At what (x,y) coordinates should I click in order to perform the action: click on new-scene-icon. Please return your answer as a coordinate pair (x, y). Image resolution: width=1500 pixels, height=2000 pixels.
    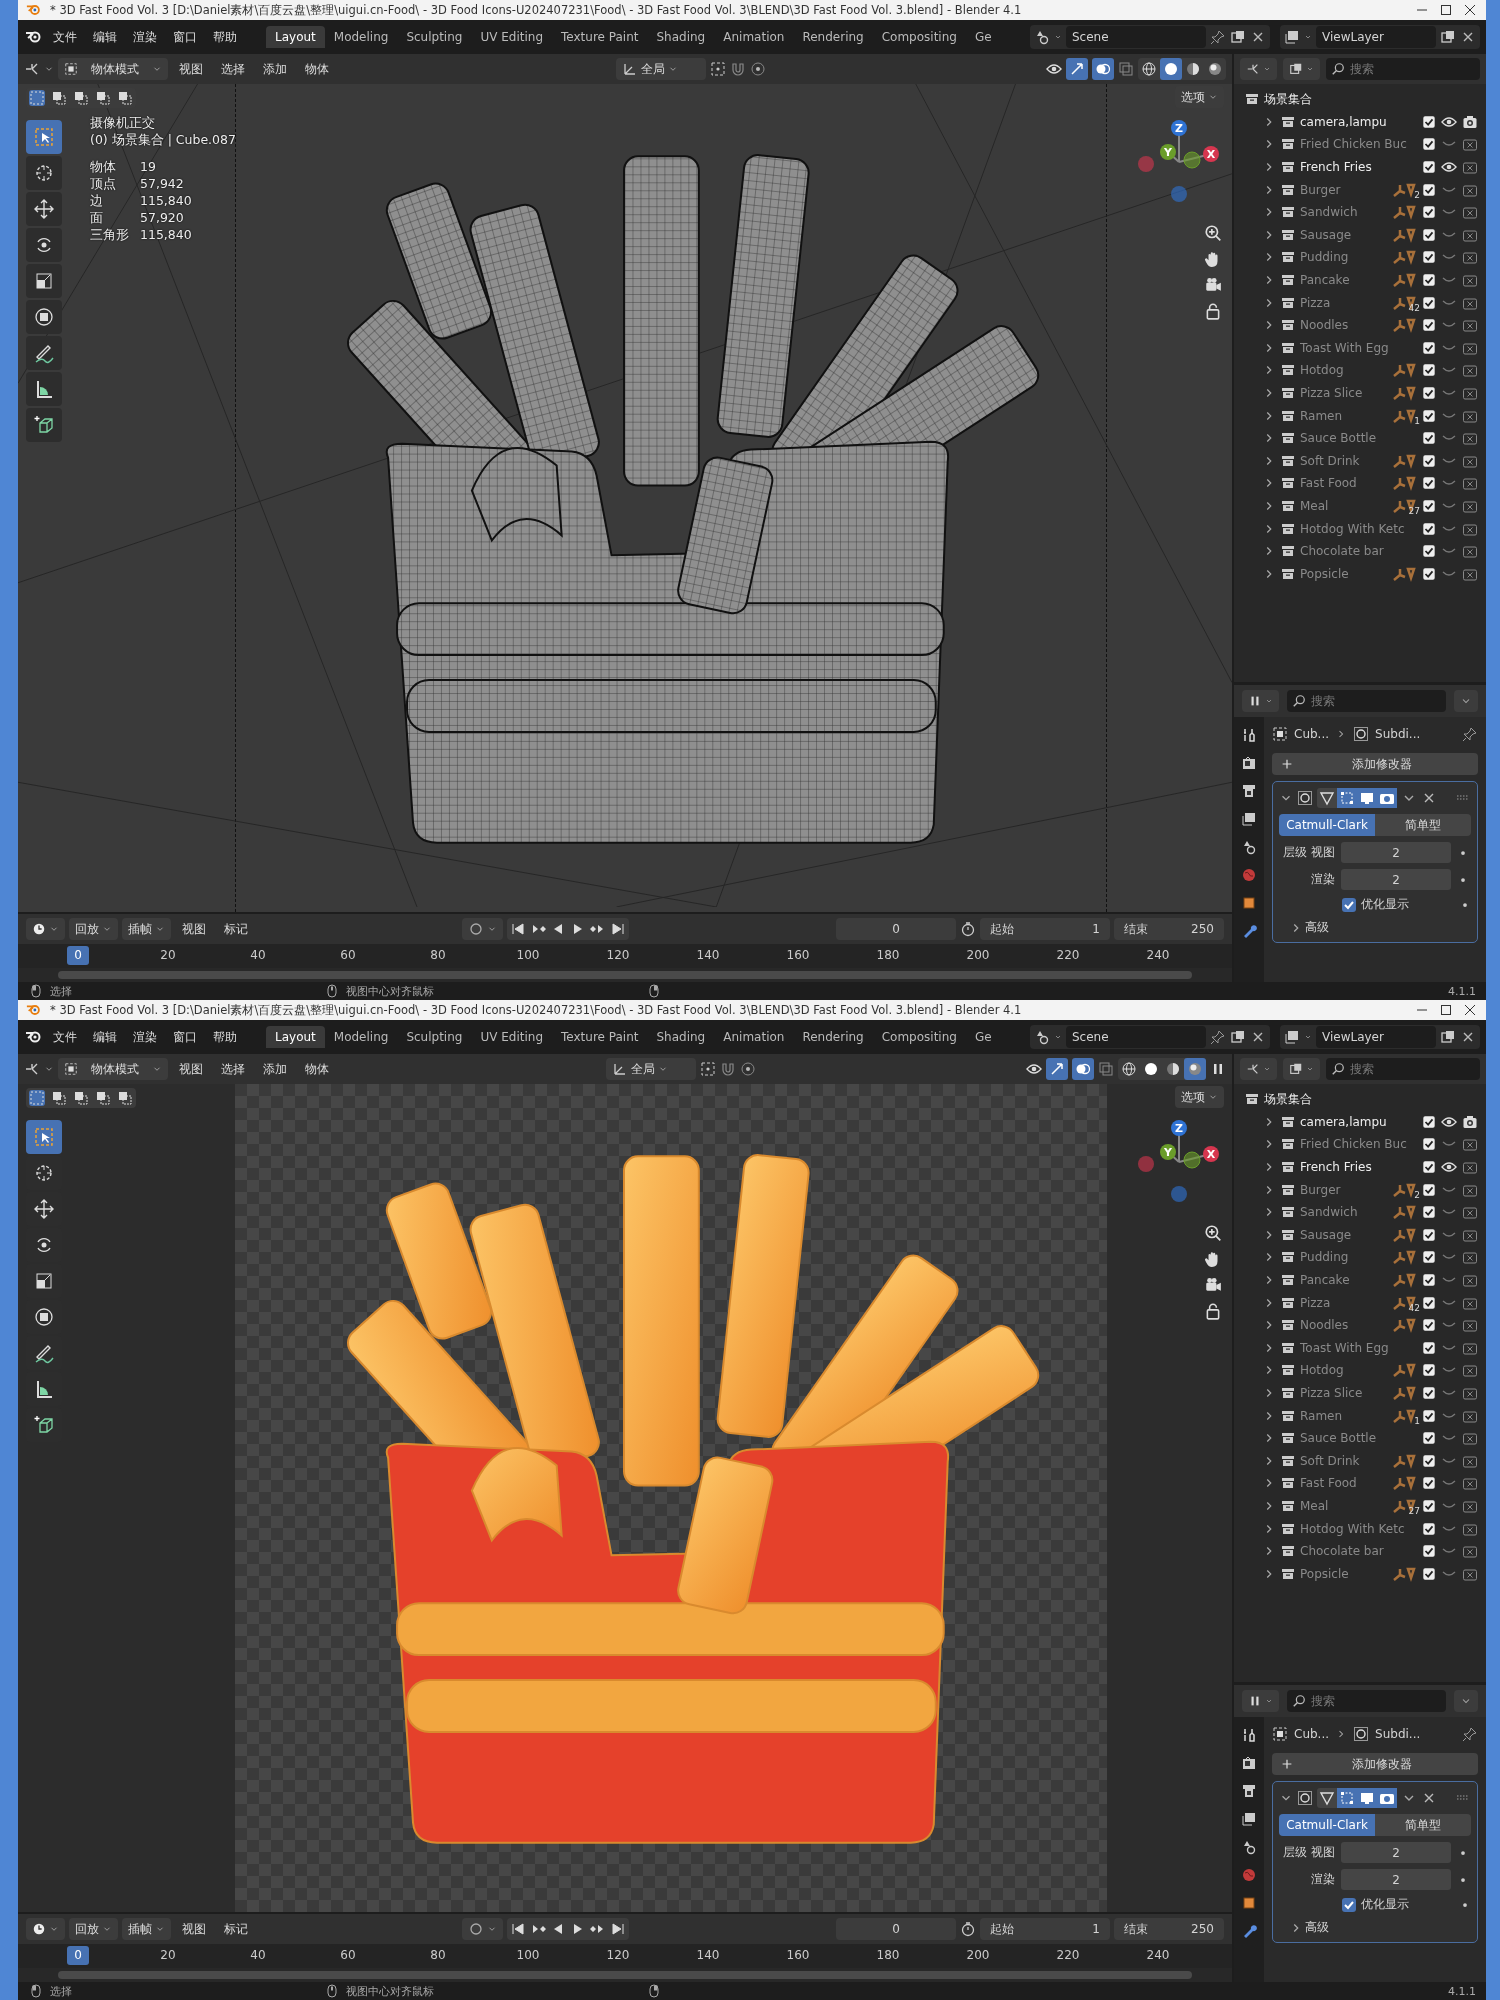
    Looking at the image, I should click on (1238, 1037).